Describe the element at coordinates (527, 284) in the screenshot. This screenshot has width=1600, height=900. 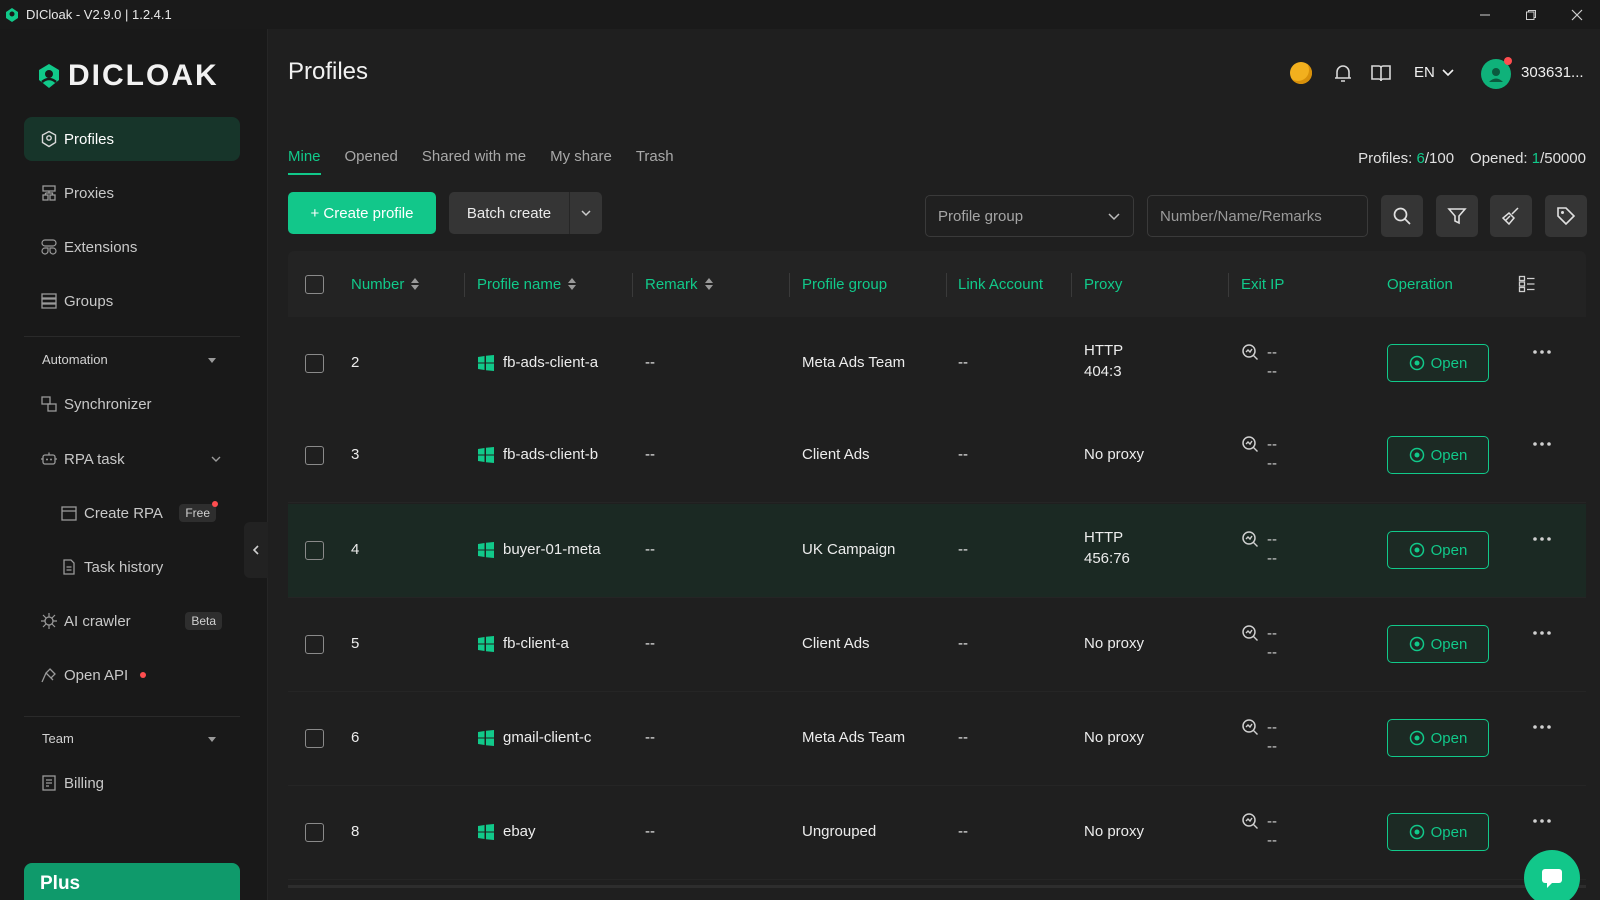
I see `column-profile-name: Profile name` at that location.